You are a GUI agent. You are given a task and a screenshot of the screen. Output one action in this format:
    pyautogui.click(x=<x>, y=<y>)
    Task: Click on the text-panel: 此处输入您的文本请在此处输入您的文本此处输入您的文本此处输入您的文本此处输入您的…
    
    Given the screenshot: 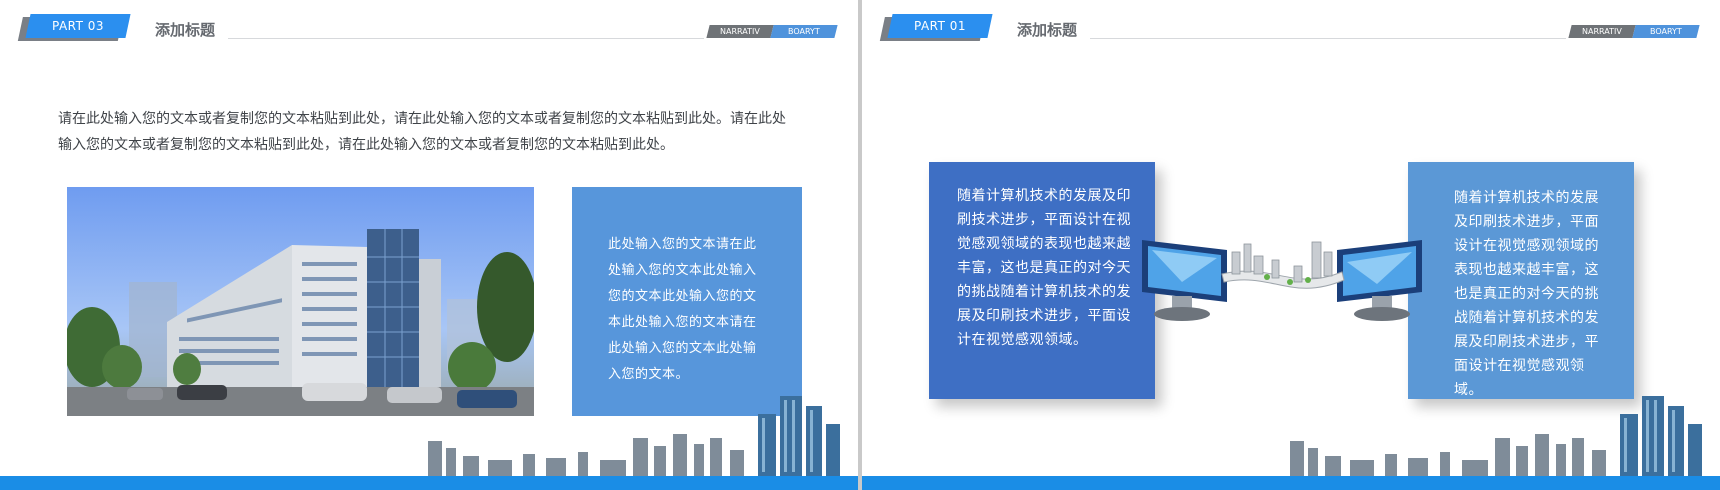 What is the action you would take?
    pyautogui.click(x=687, y=301)
    